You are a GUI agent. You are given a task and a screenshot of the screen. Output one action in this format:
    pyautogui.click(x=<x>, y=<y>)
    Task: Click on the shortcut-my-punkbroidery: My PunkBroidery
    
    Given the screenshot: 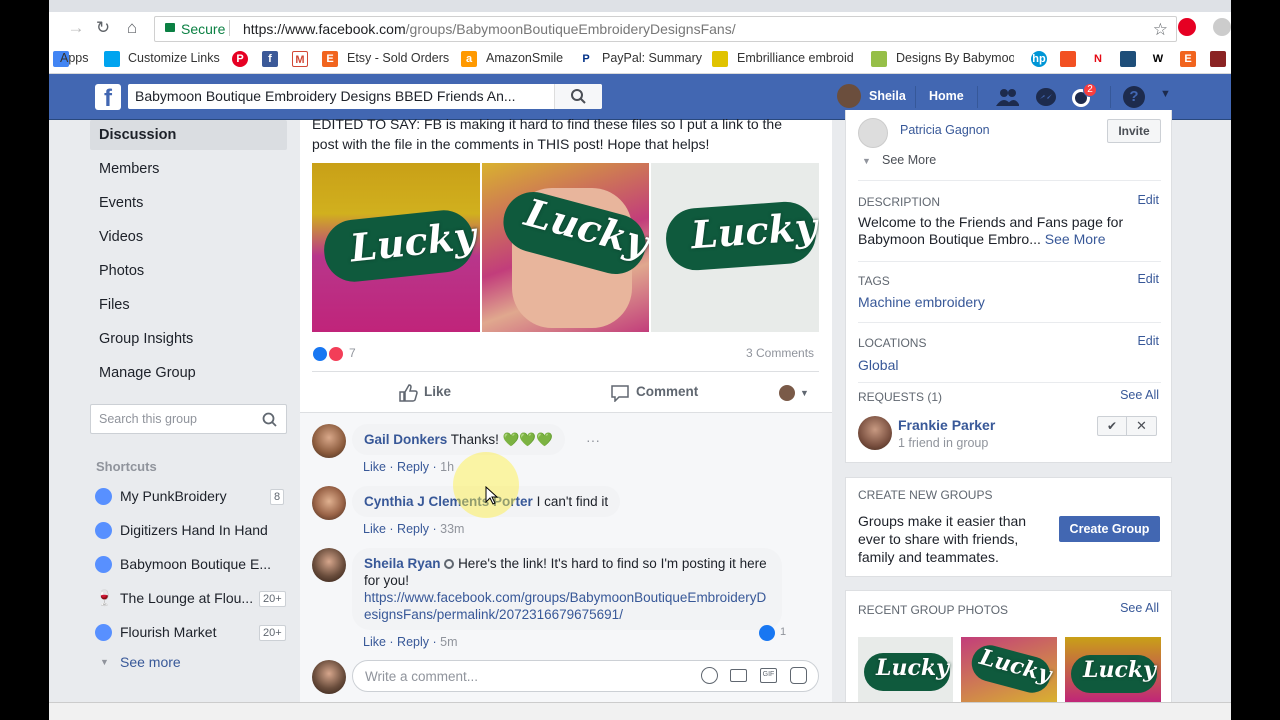 What is the action you would take?
    pyautogui.click(x=173, y=496)
    